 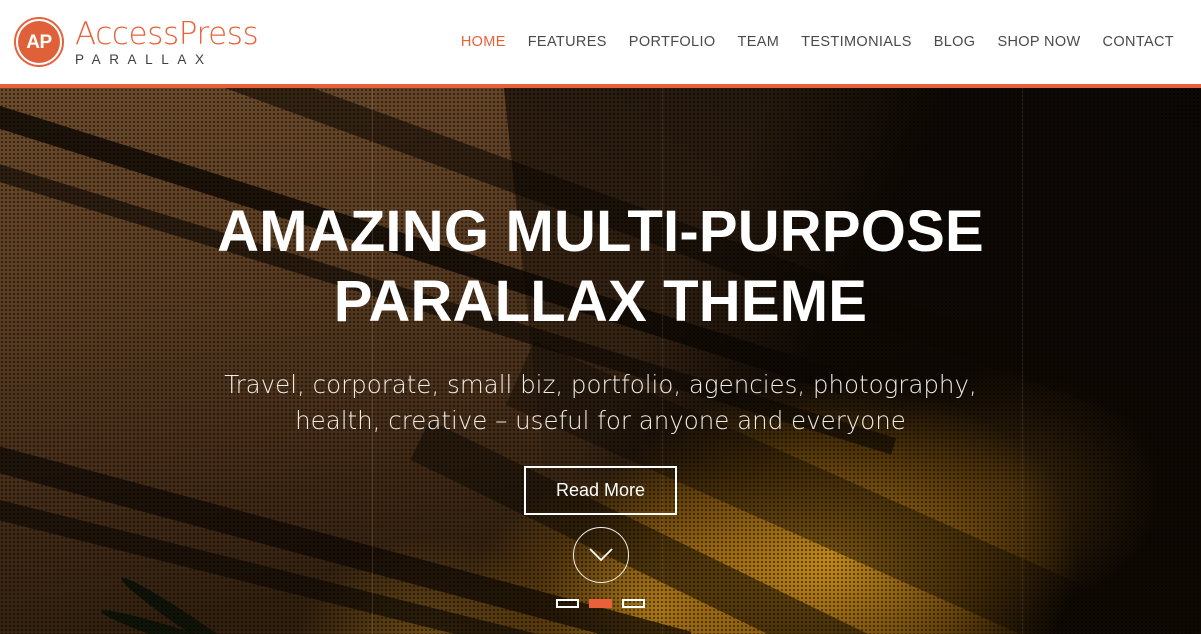 What do you see at coordinates (567, 42) in the screenshot?
I see `nav-item-features: FEATURES` at bounding box center [567, 42].